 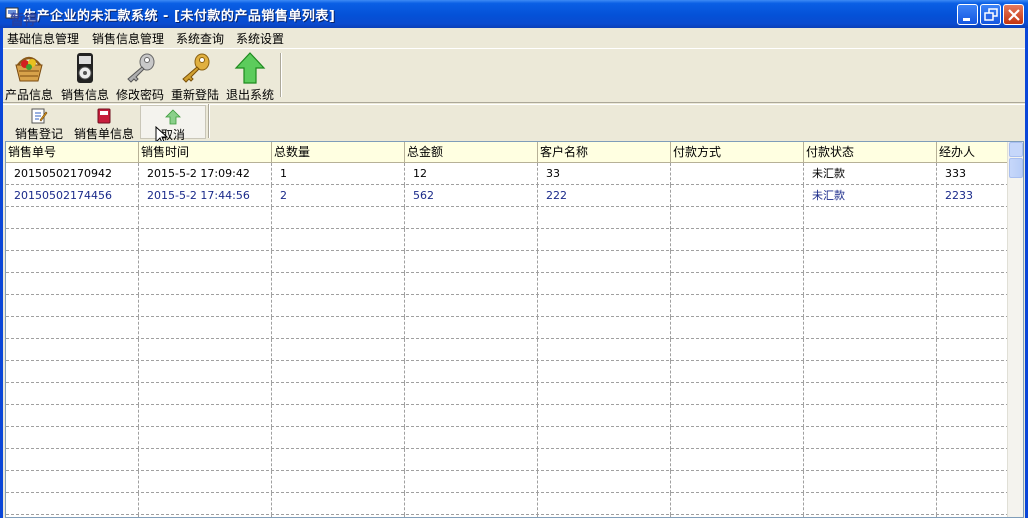 I want to click on column-header-customer: 客户名称, so click(x=604, y=152).